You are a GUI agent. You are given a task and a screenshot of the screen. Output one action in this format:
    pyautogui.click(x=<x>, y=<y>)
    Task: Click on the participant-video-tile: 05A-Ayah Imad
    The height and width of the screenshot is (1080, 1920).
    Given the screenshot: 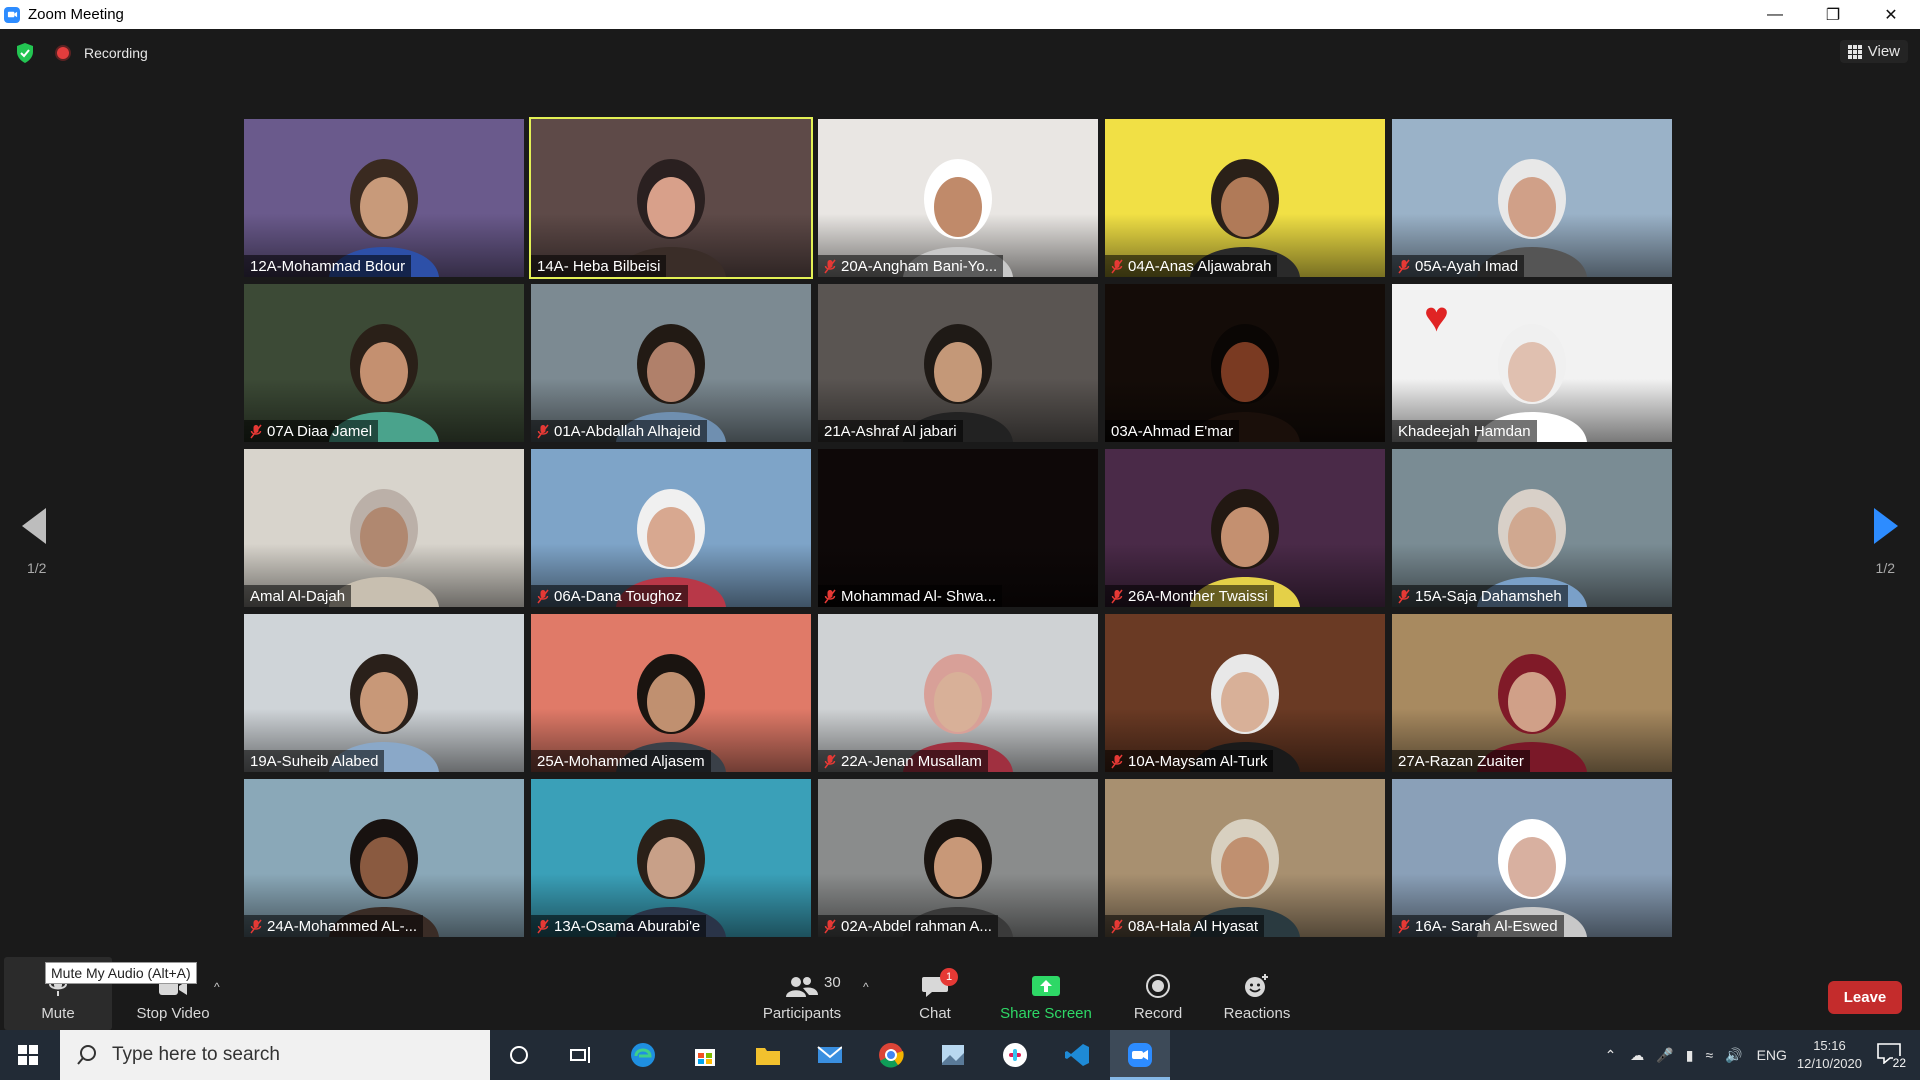 What is the action you would take?
    pyautogui.click(x=1532, y=198)
    